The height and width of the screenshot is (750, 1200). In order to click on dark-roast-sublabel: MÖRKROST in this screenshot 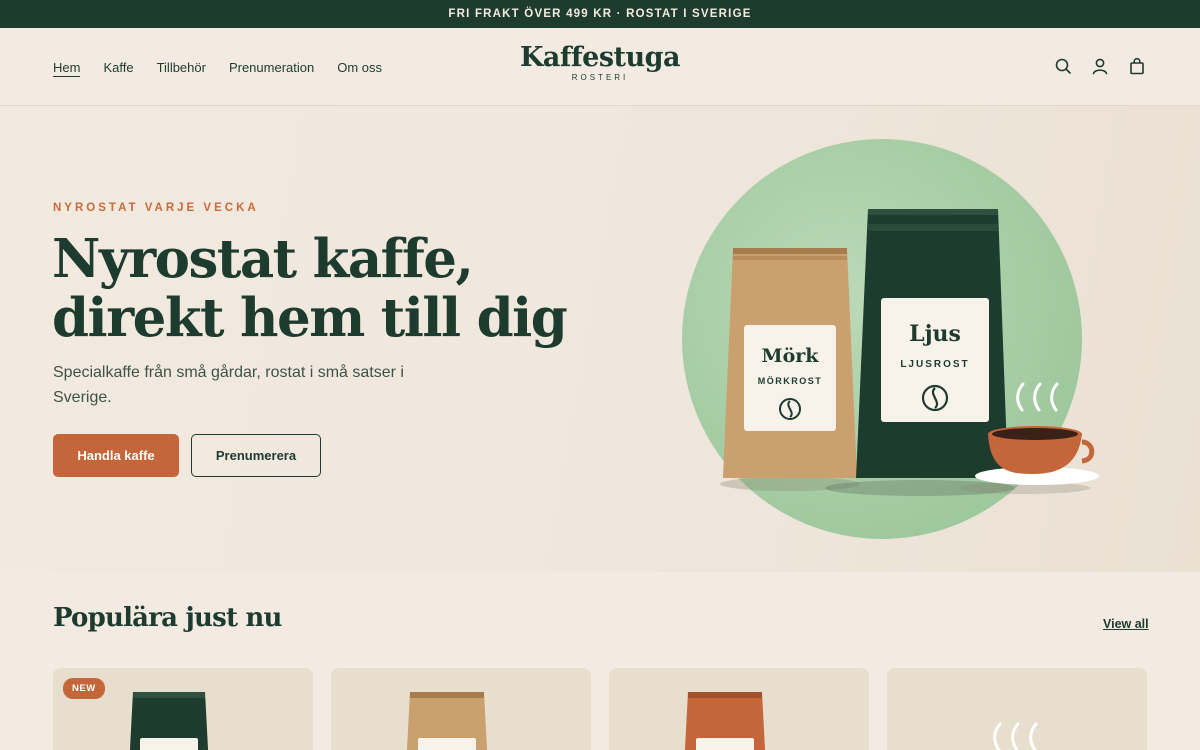, I will do `click(790, 381)`.